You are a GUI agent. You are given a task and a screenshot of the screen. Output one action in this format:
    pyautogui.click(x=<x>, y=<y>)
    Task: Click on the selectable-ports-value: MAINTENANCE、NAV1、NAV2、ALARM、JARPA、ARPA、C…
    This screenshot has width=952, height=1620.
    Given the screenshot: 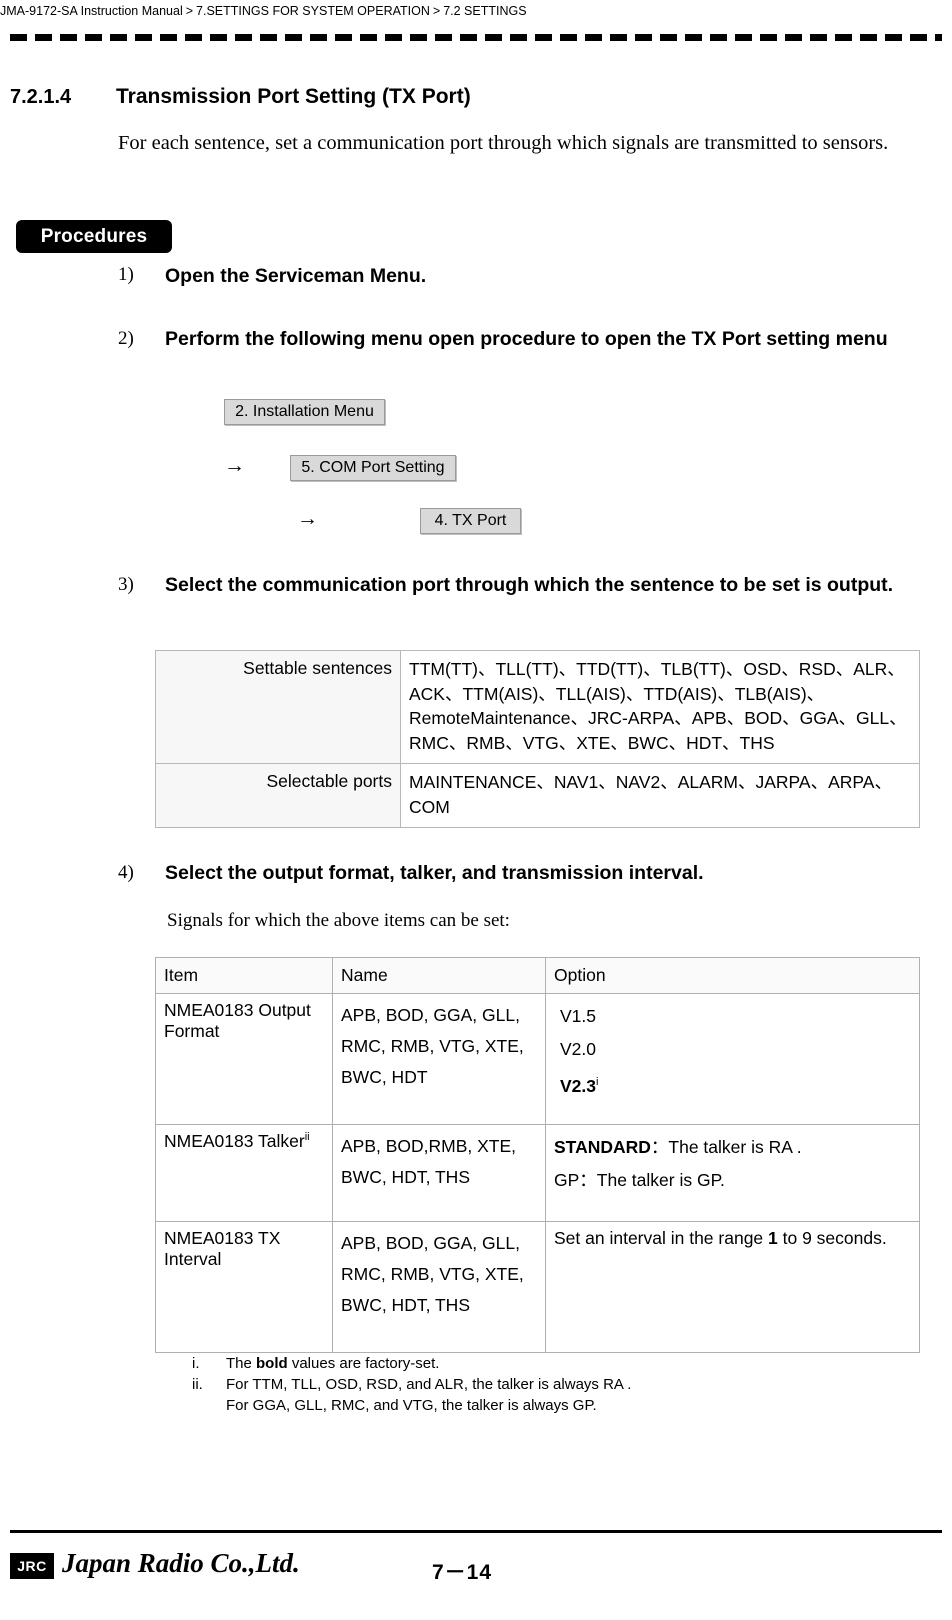 What is the action you would take?
    pyautogui.click(x=660, y=795)
    